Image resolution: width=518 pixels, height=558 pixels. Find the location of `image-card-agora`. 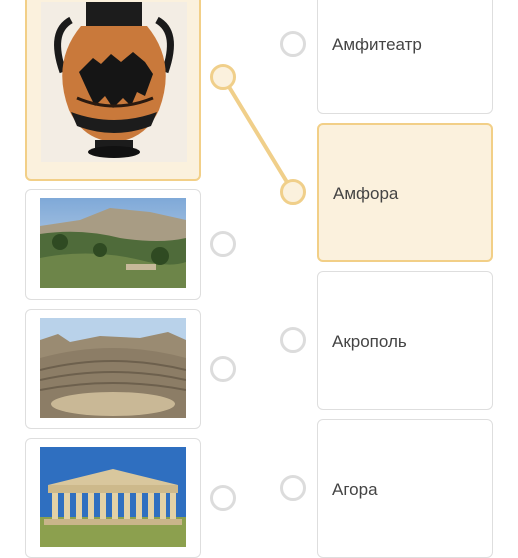

image-card-agora is located at coordinates (113, 244).